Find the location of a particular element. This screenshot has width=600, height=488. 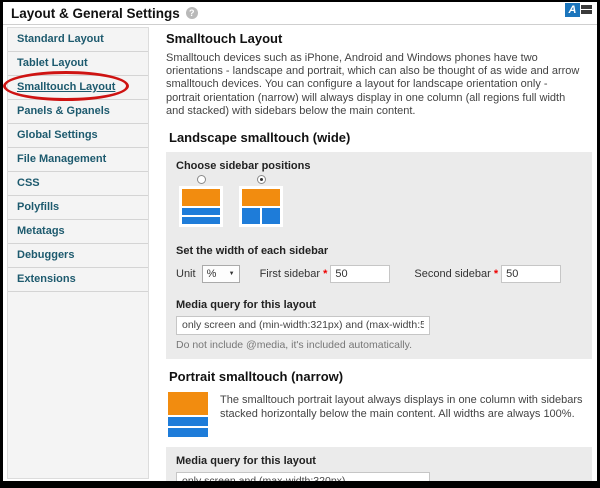

sidebar-item-smalltouch-layout: Smalltouch Layout is located at coordinates (75, 86).